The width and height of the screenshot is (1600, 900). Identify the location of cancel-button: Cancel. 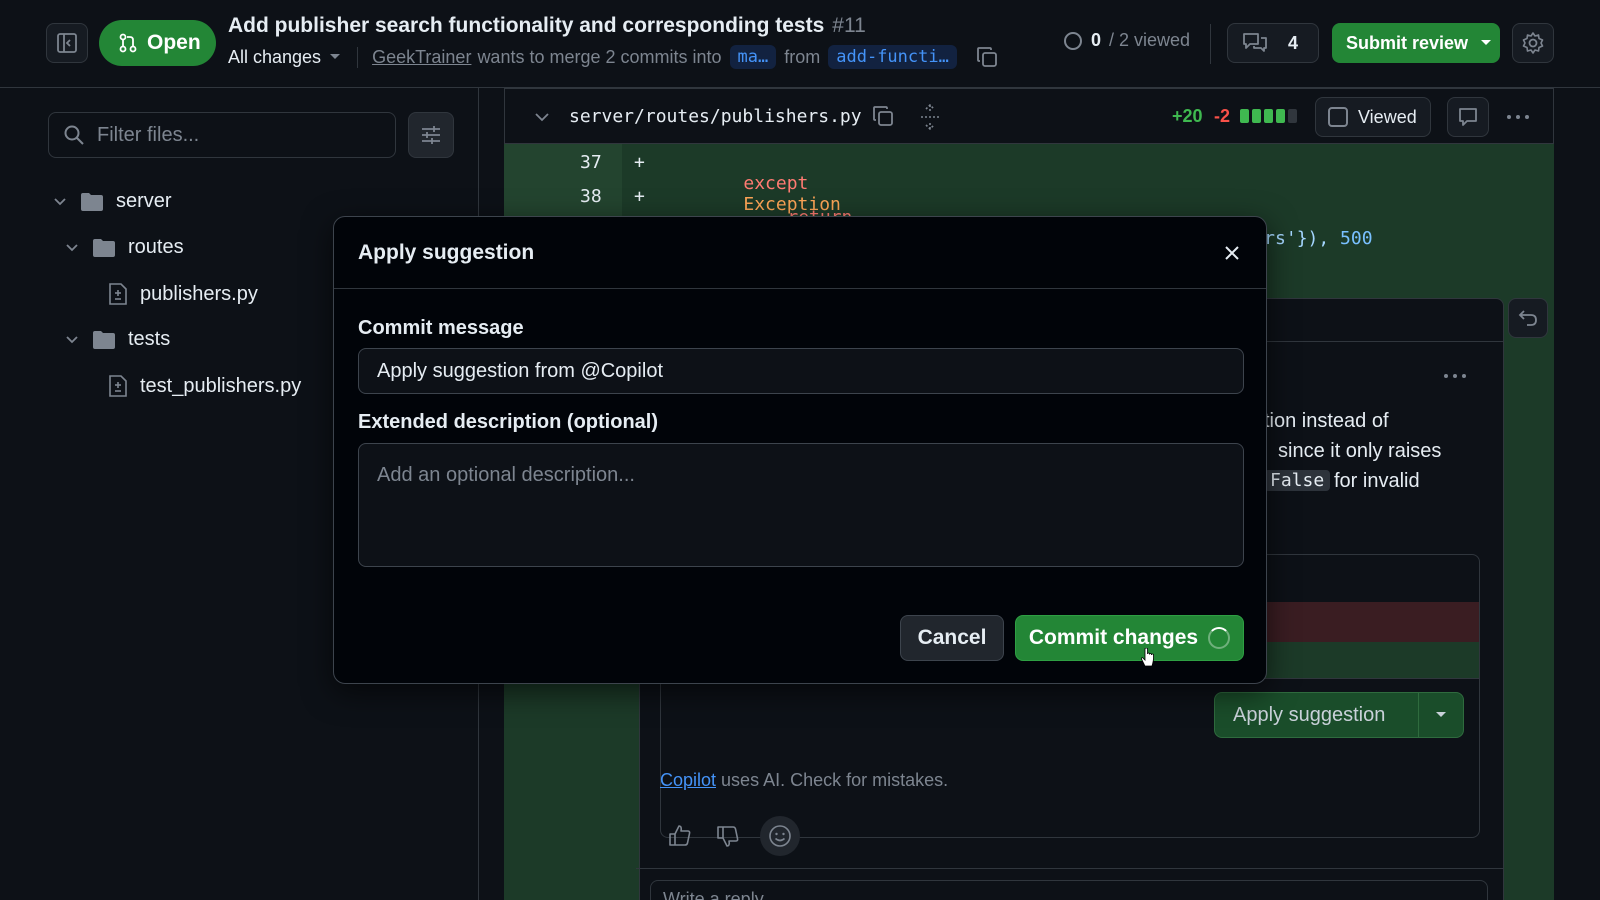
(952, 638).